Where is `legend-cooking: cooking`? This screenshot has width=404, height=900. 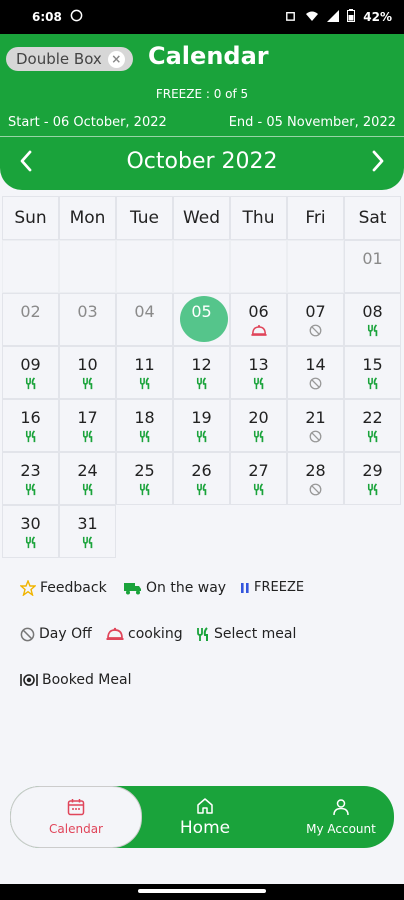
legend-cooking: cooking is located at coordinates (144, 634).